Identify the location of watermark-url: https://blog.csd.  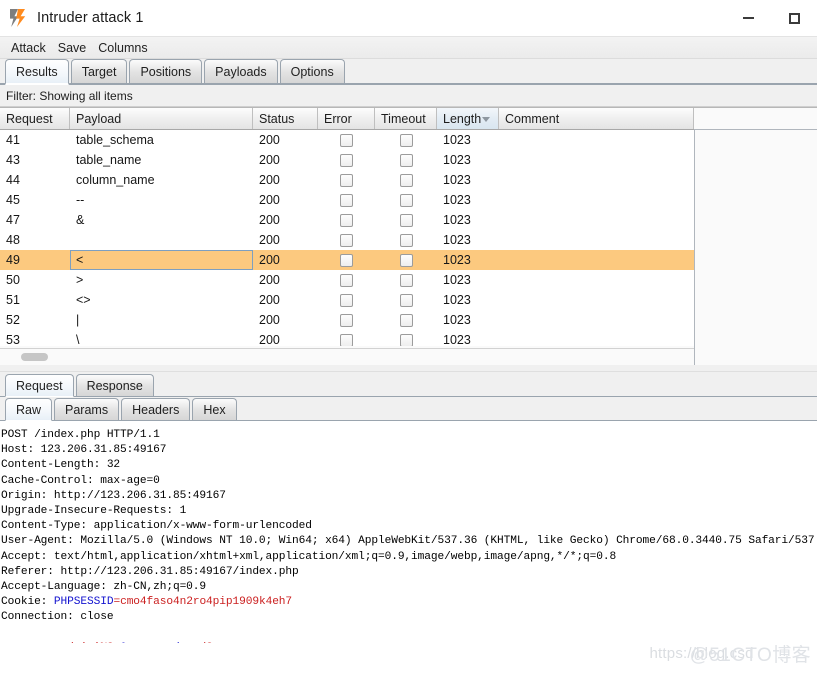
(701, 653).